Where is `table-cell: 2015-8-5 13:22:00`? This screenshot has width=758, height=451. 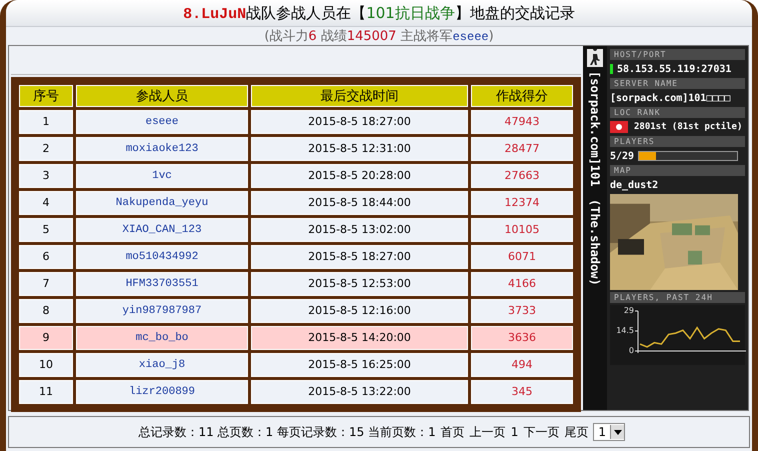
table-cell: 2015-8-5 13:22:00 is located at coordinates (359, 392).